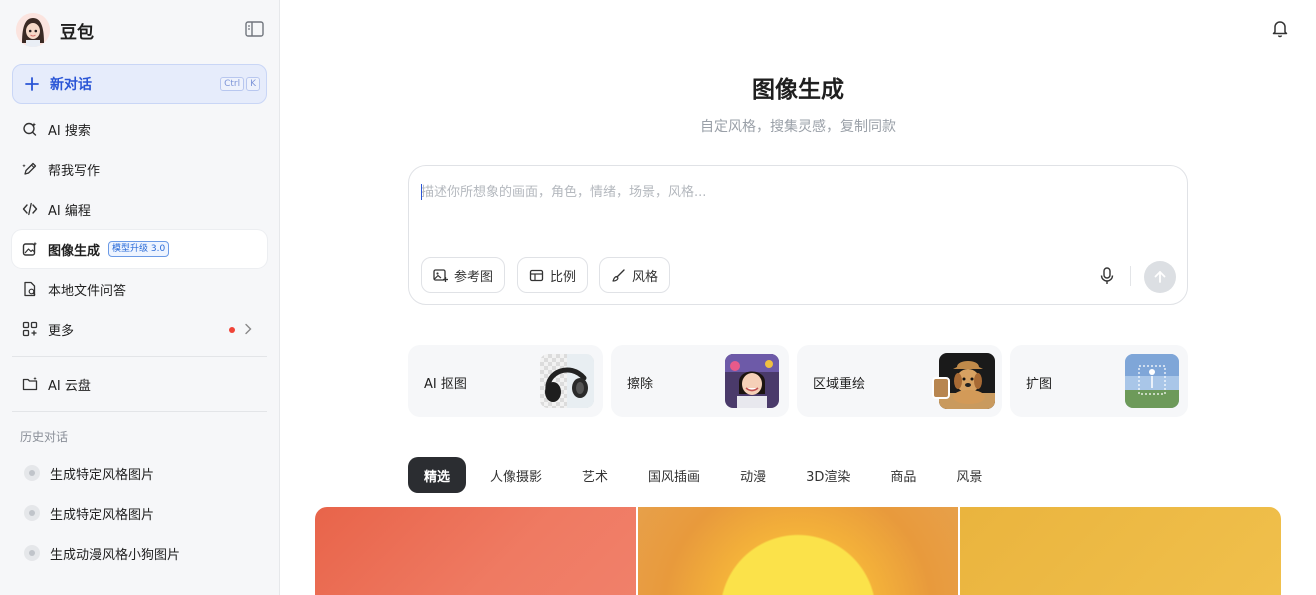  I want to click on gallery, so click(798, 551).